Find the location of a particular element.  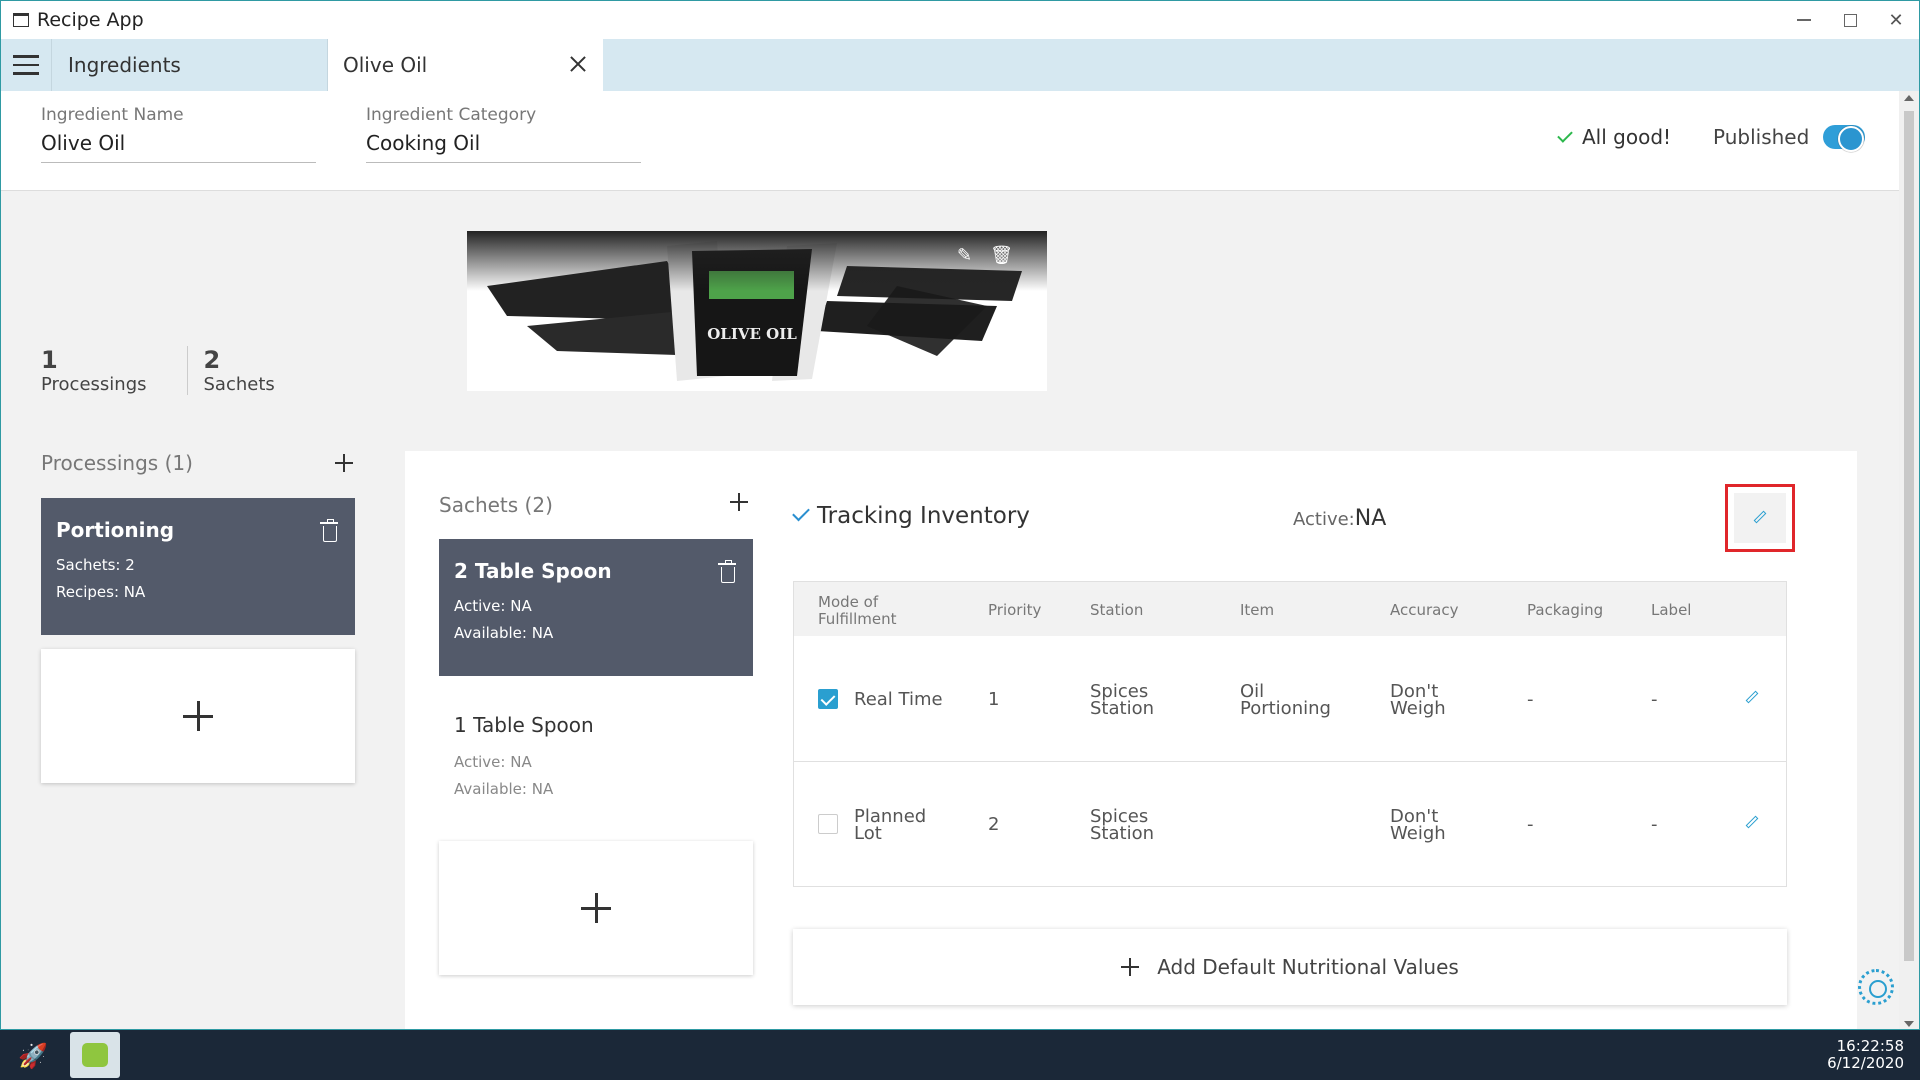

sachet-card-selected: 2 Table Spoon Active: NA Available: NA is located at coordinates (596, 607).